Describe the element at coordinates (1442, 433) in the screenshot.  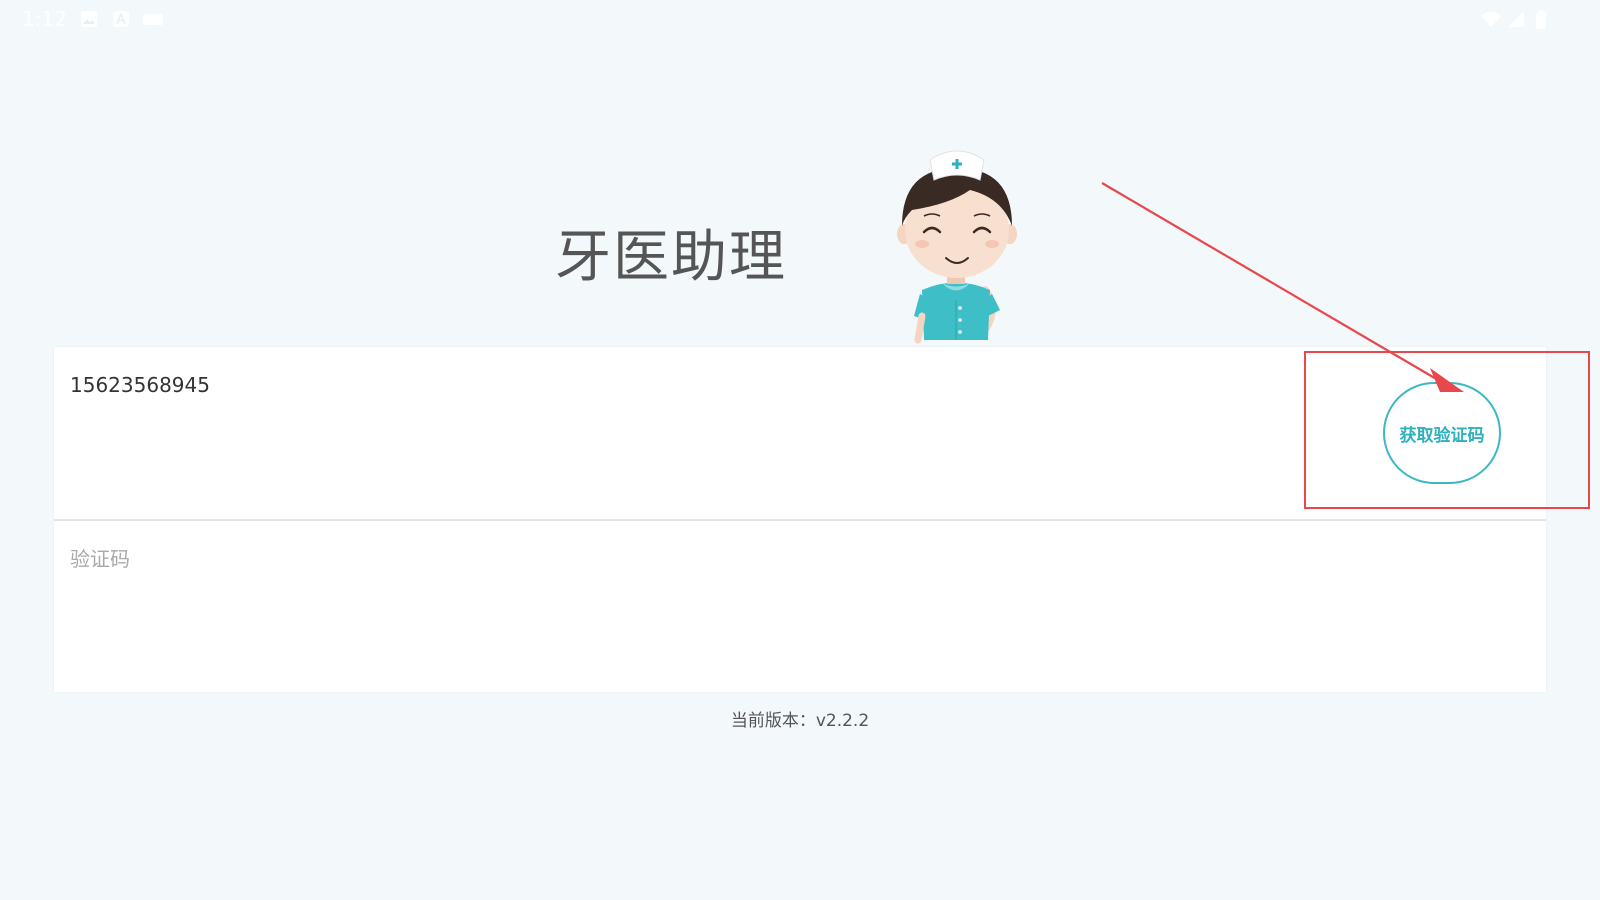
I see `get-code-button: 获取验证码` at that location.